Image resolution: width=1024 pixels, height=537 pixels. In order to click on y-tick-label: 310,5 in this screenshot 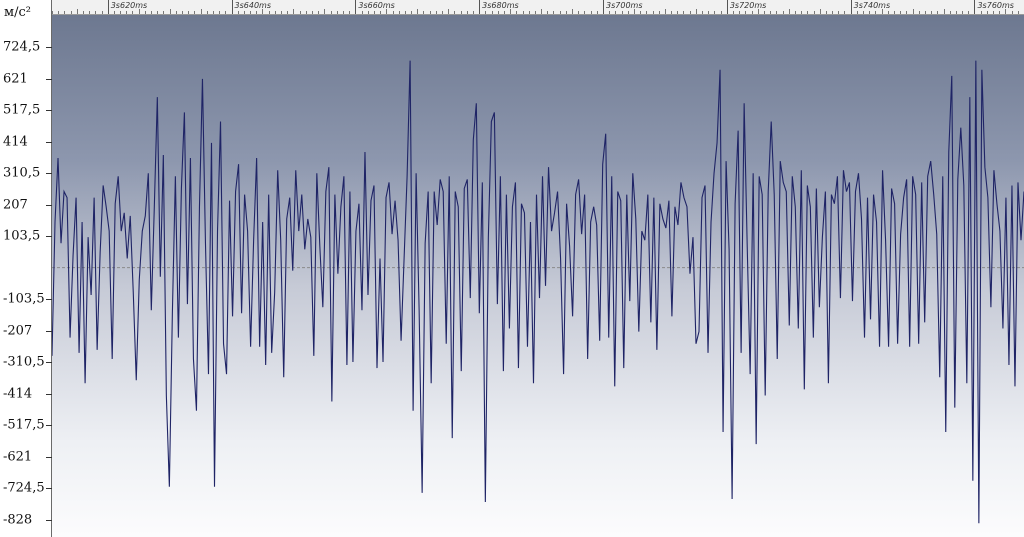, I will do `click(22, 173)`.